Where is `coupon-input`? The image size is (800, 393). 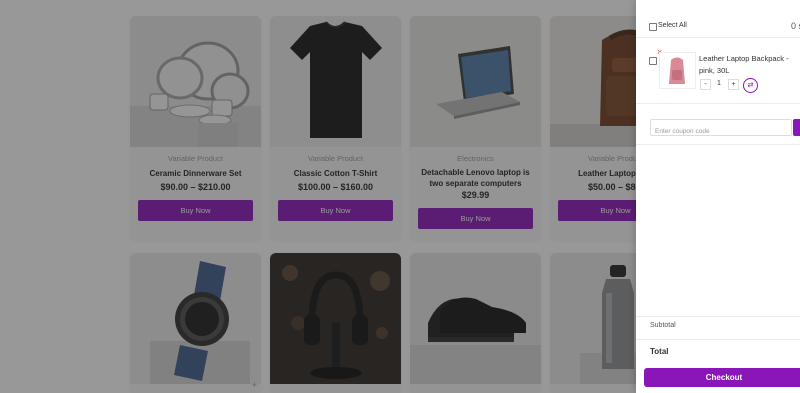
coupon-input is located at coordinates (718, 131).